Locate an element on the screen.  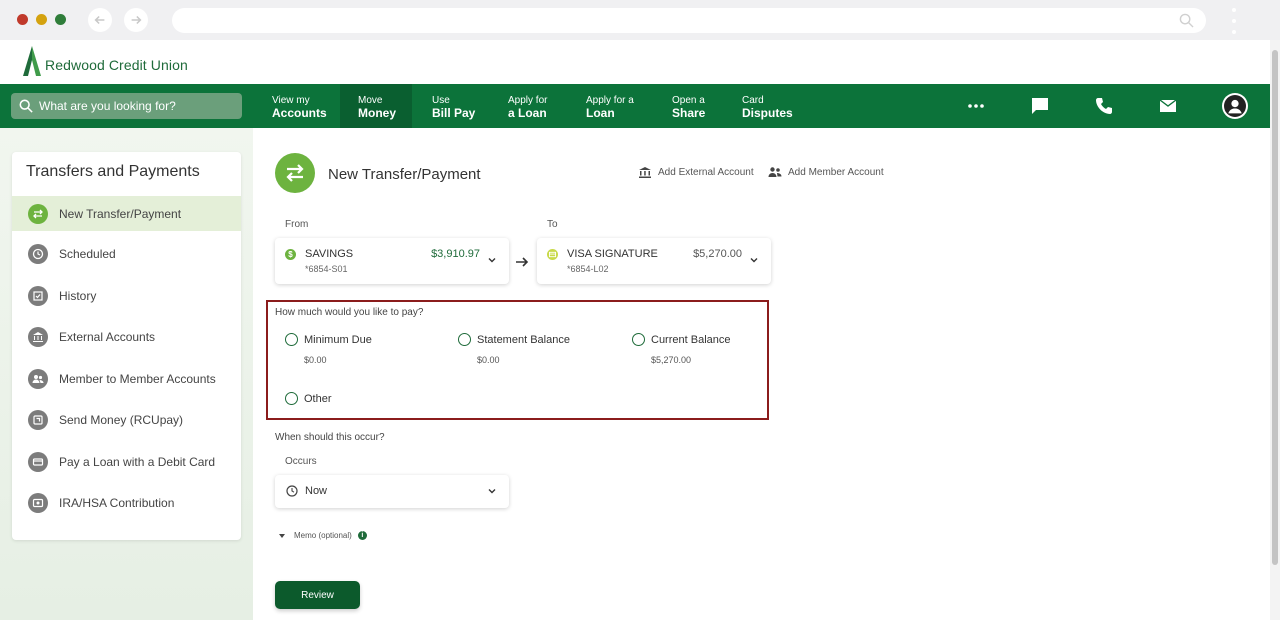
scrollbar-thumb is located at coordinates (1275, 307).